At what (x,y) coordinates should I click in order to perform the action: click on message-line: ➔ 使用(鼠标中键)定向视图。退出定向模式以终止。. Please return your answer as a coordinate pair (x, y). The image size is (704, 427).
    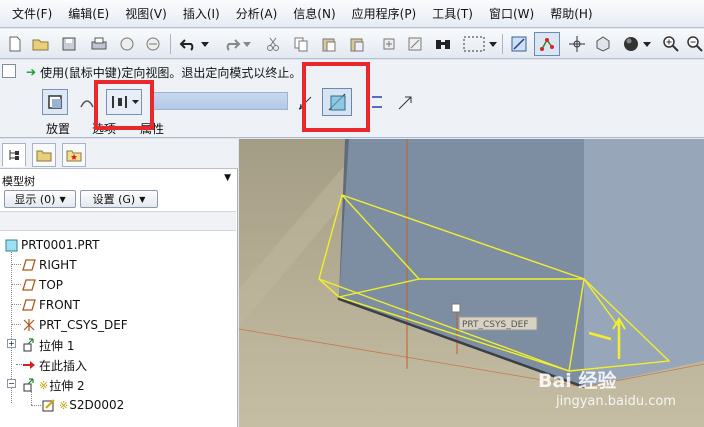
    Looking at the image, I should click on (163, 72).